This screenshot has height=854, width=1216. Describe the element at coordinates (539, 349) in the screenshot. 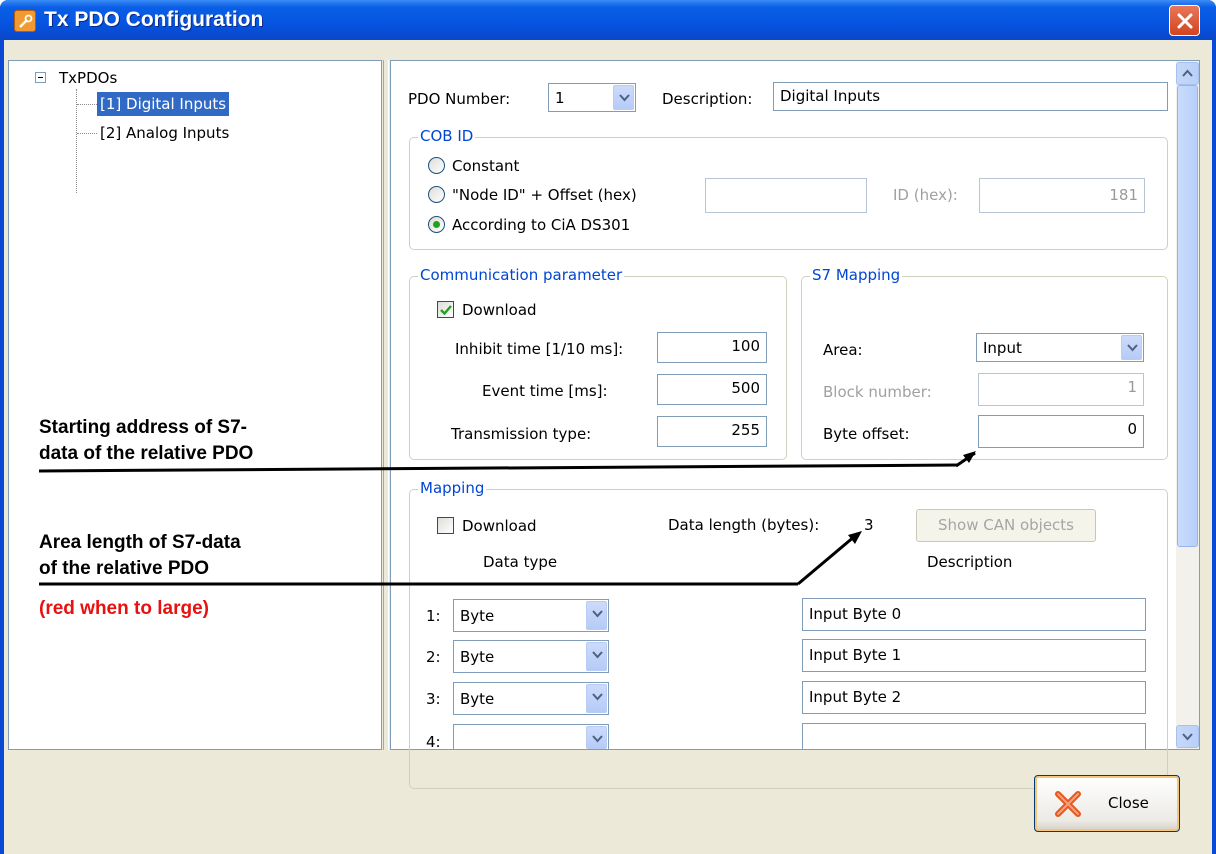

I see `inhibit-time-label: Inhibit time [1/10 ms]:` at that location.